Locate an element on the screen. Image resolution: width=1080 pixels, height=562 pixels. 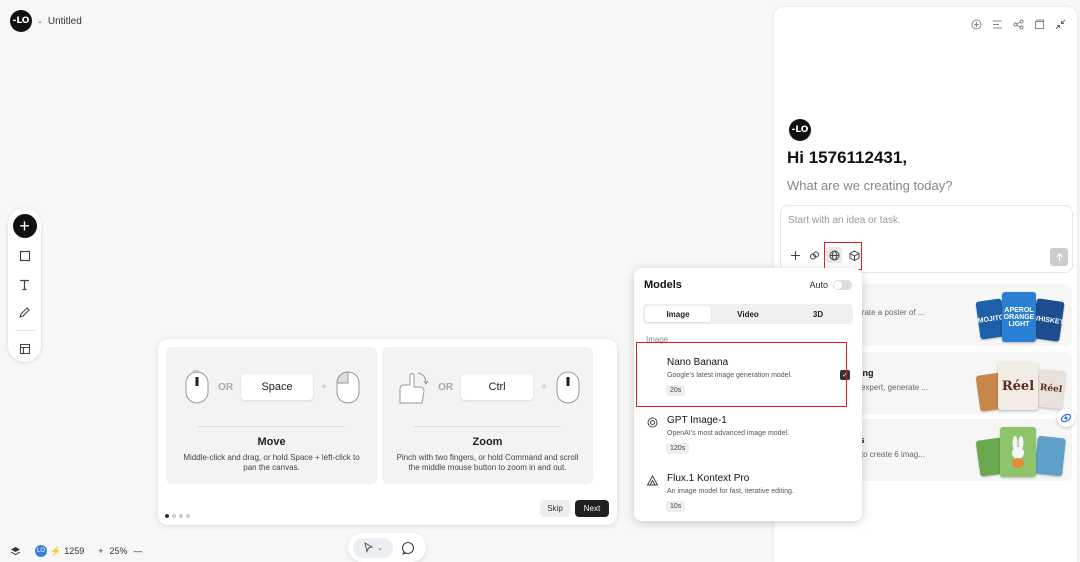
auto-label: Auto is located at coordinates (818, 285).